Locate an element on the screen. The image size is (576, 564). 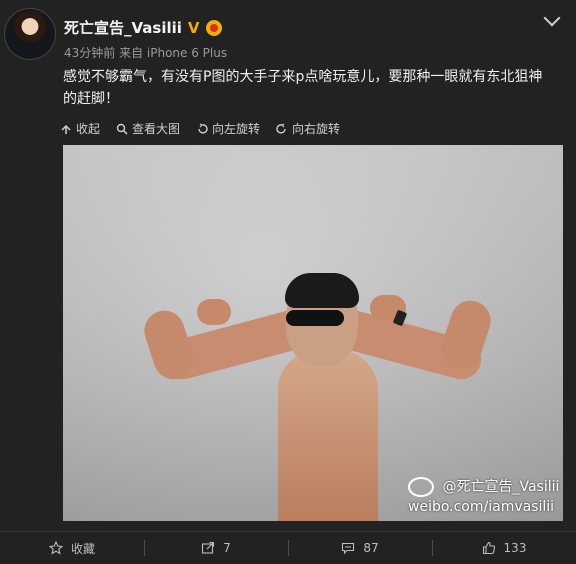
action-bar: 收藏 7 87 133 is located at coordinates (288, 547).